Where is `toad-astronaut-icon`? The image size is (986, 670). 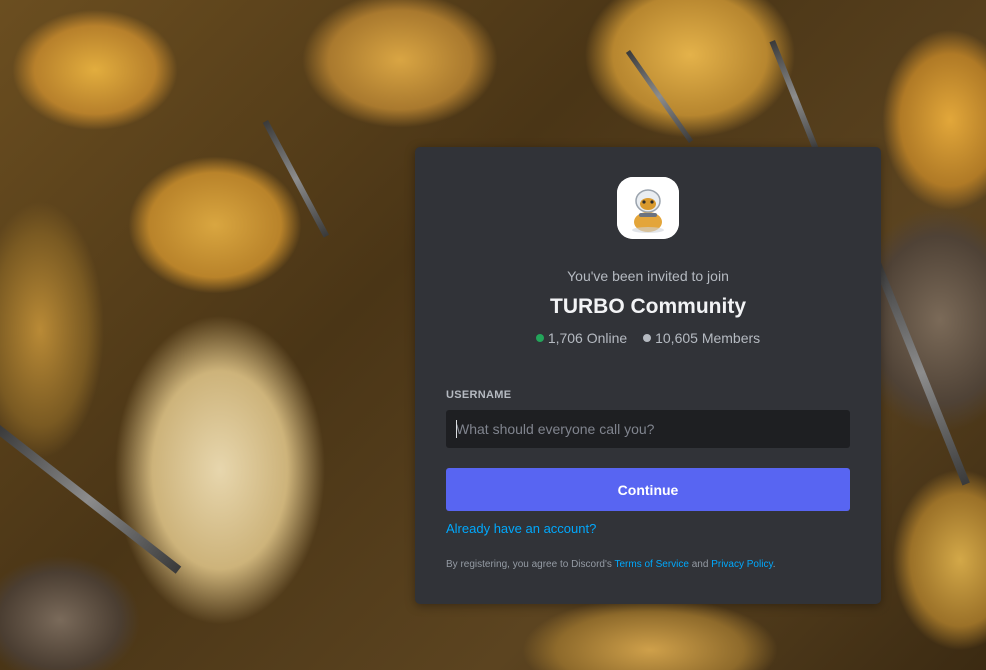
toad-astronaut-icon is located at coordinates (648, 208).